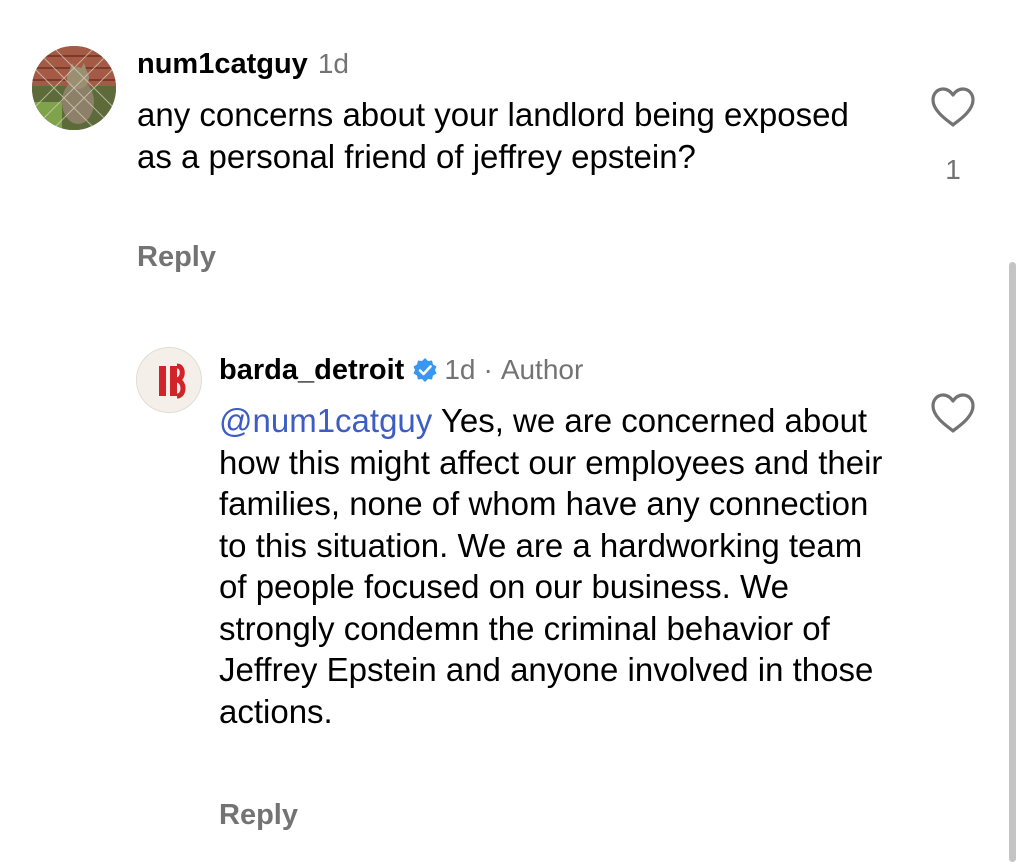 The width and height of the screenshot is (1024, 862). I want to click on username: barda_detroit, so click(311, 370).